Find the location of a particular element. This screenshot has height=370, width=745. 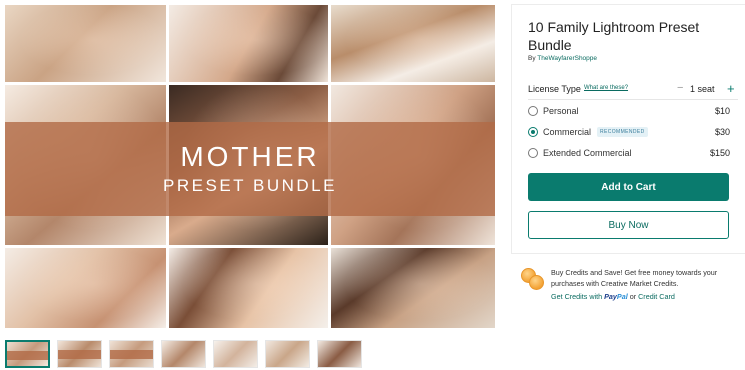

license-type-label: License Type is located at coordinates (554, 89).